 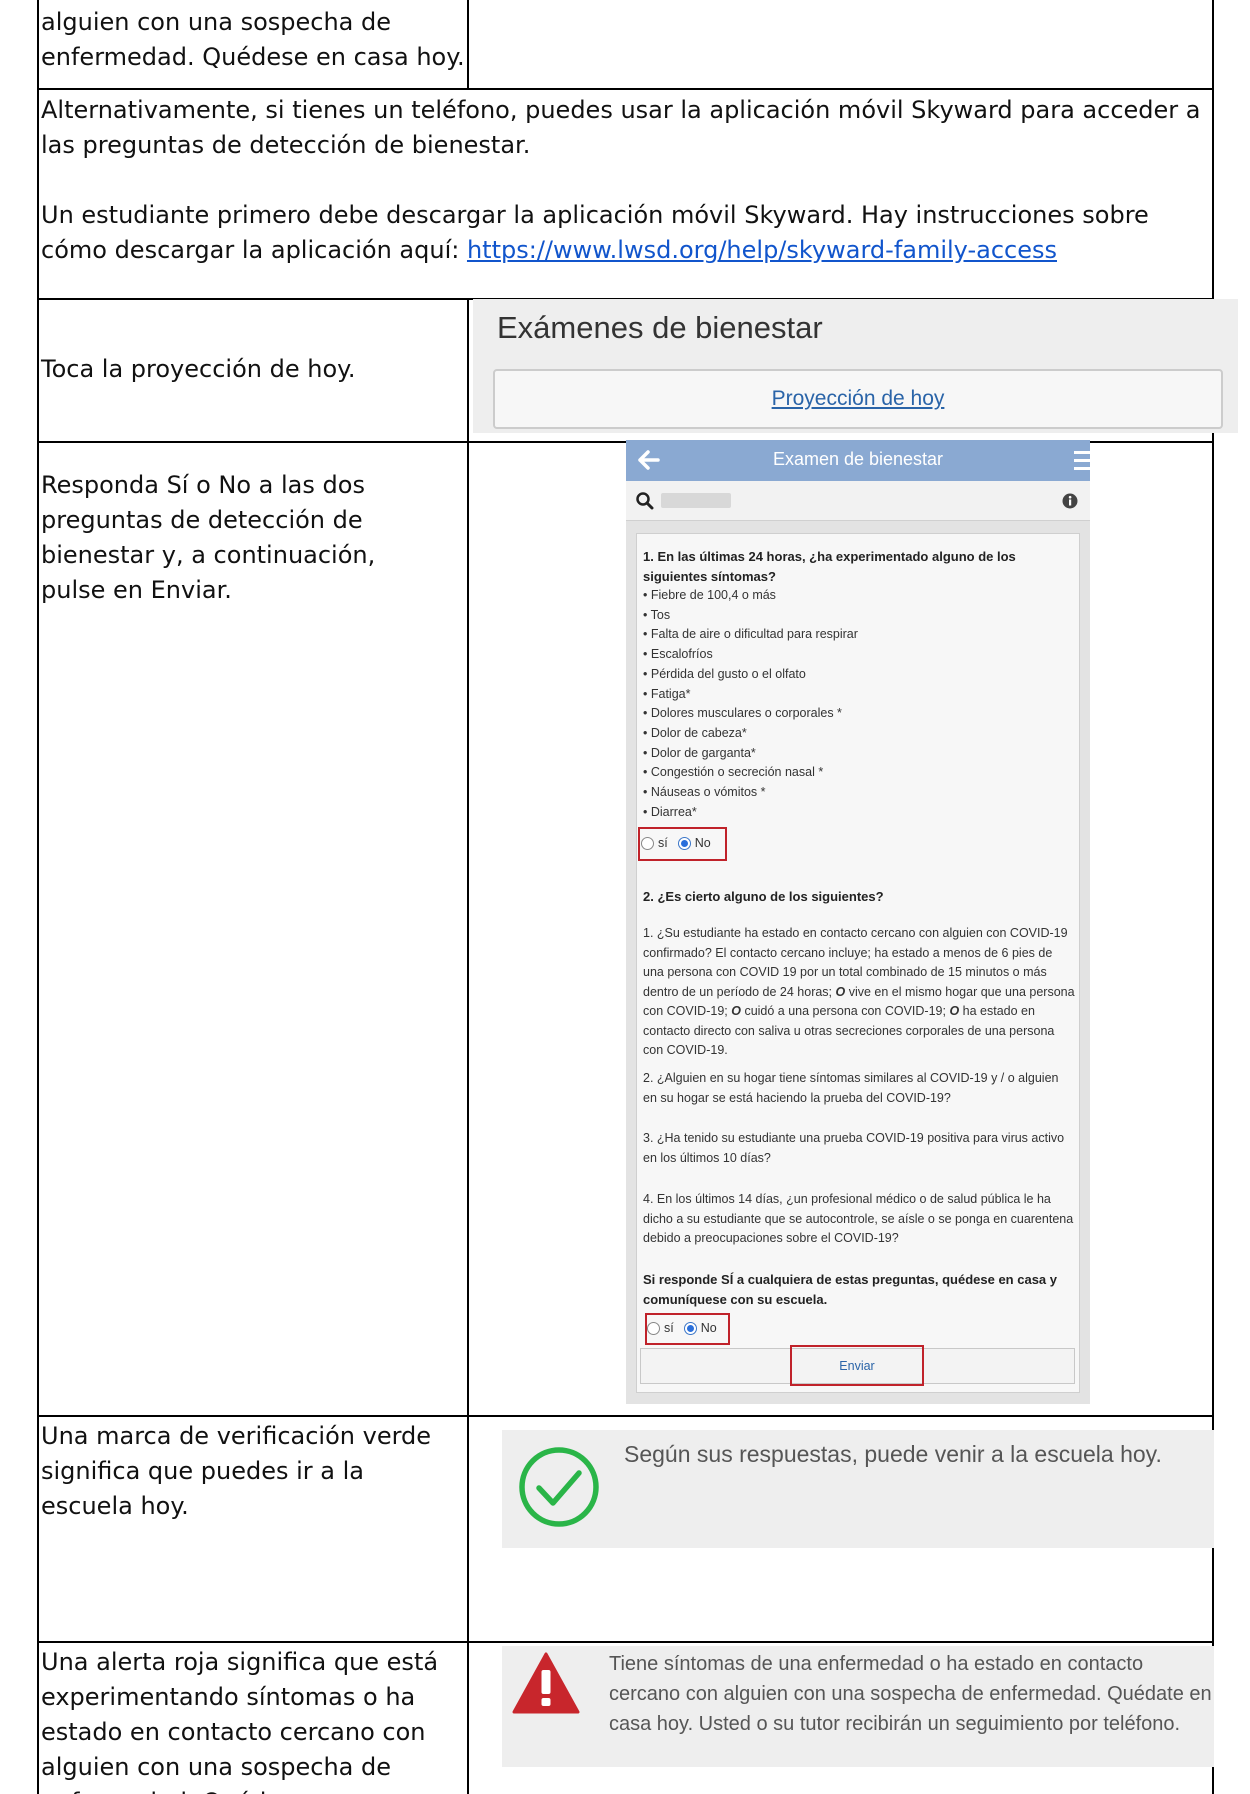 I want to click on symptom-item: Fiebre de 100,4 o más, so click(x=858, y=596).